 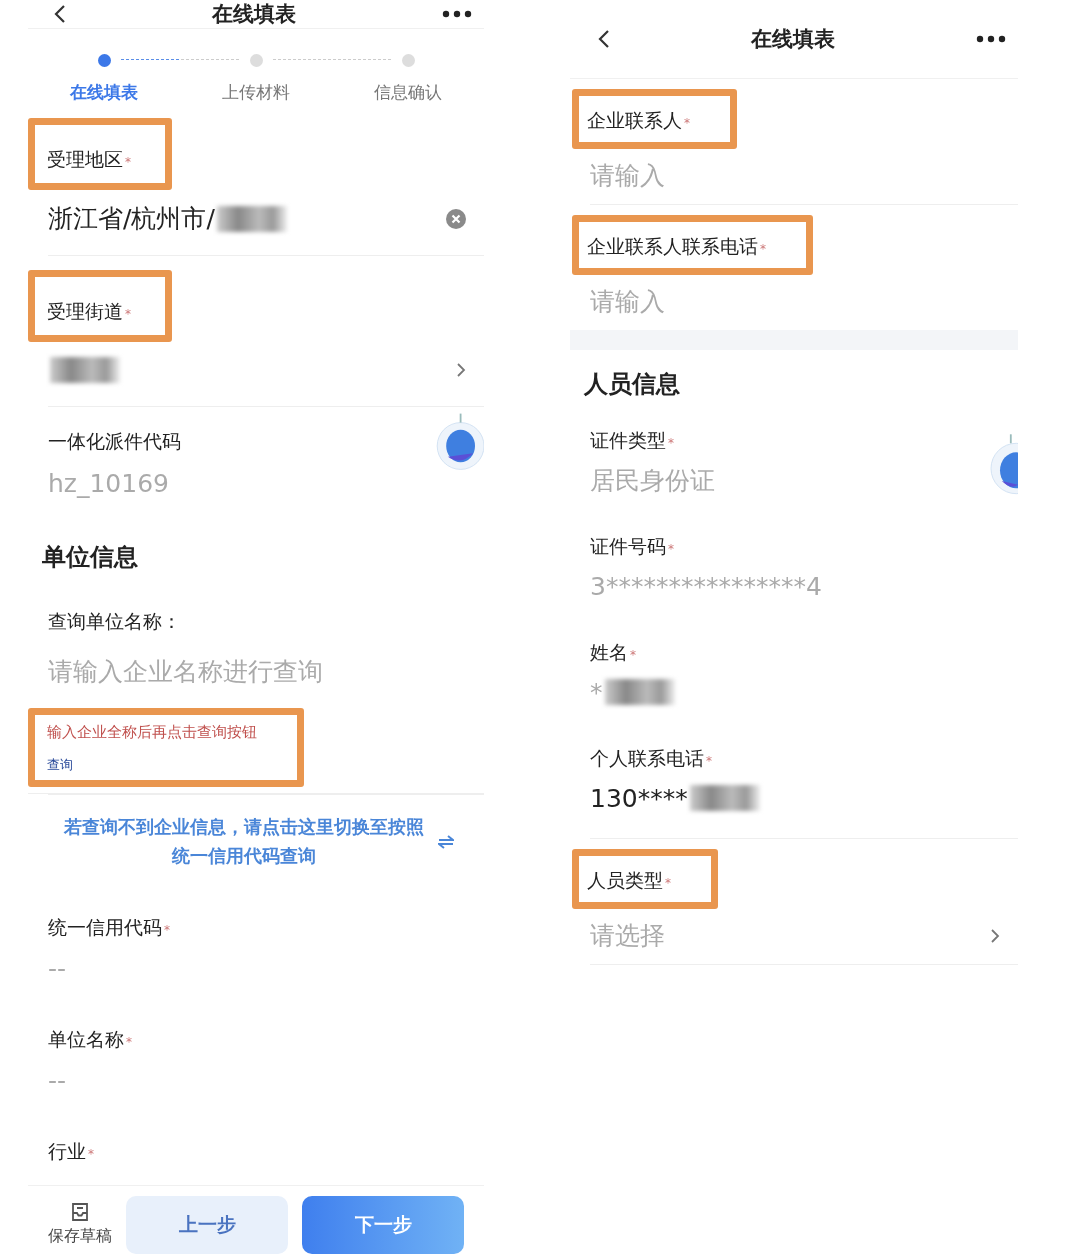 What do you see at coordinates (207, 1224) in the screenshot?
I see `previous-button: 上一步` at bounding box center [207, 1224].